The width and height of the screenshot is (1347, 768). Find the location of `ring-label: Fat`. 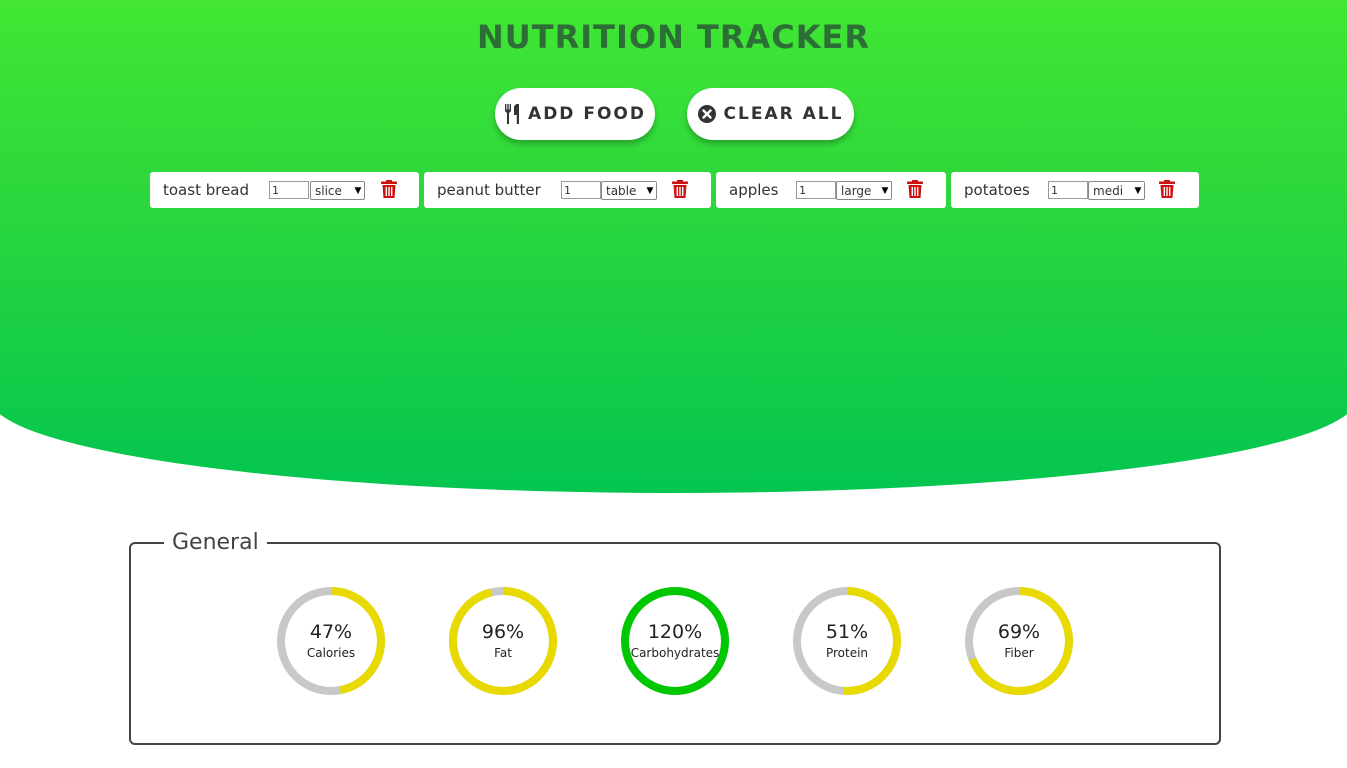

ring-label: Fat is located at coordinates (503, 653).